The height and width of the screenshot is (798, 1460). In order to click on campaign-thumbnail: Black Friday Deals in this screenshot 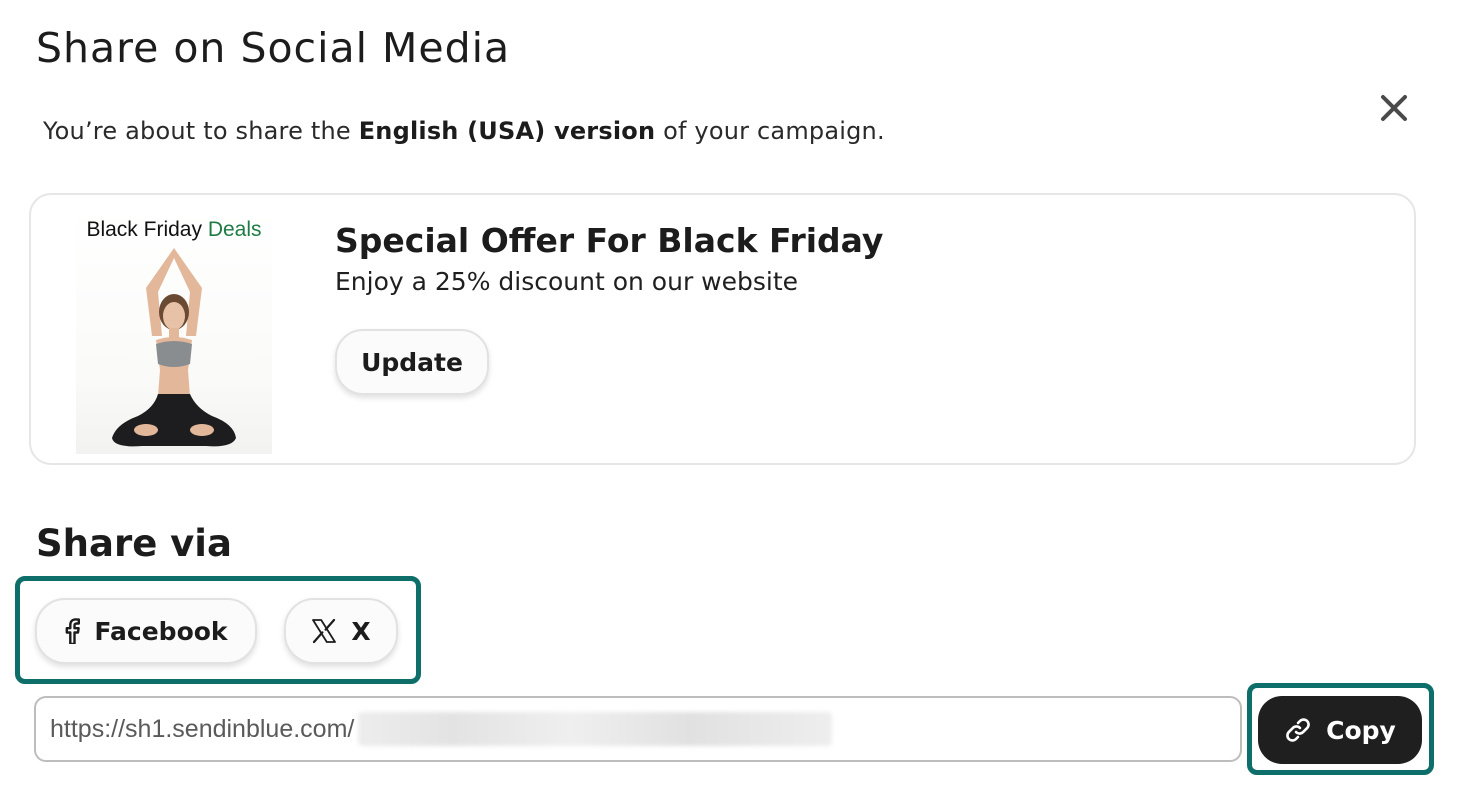, I will do `click(174, 331)`.